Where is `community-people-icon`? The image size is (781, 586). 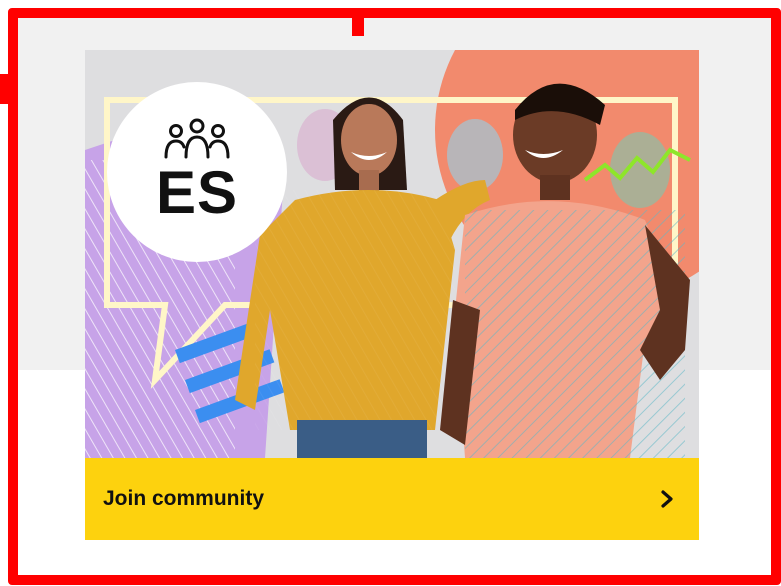 community-people-icon is located at coordinates (197, 138).